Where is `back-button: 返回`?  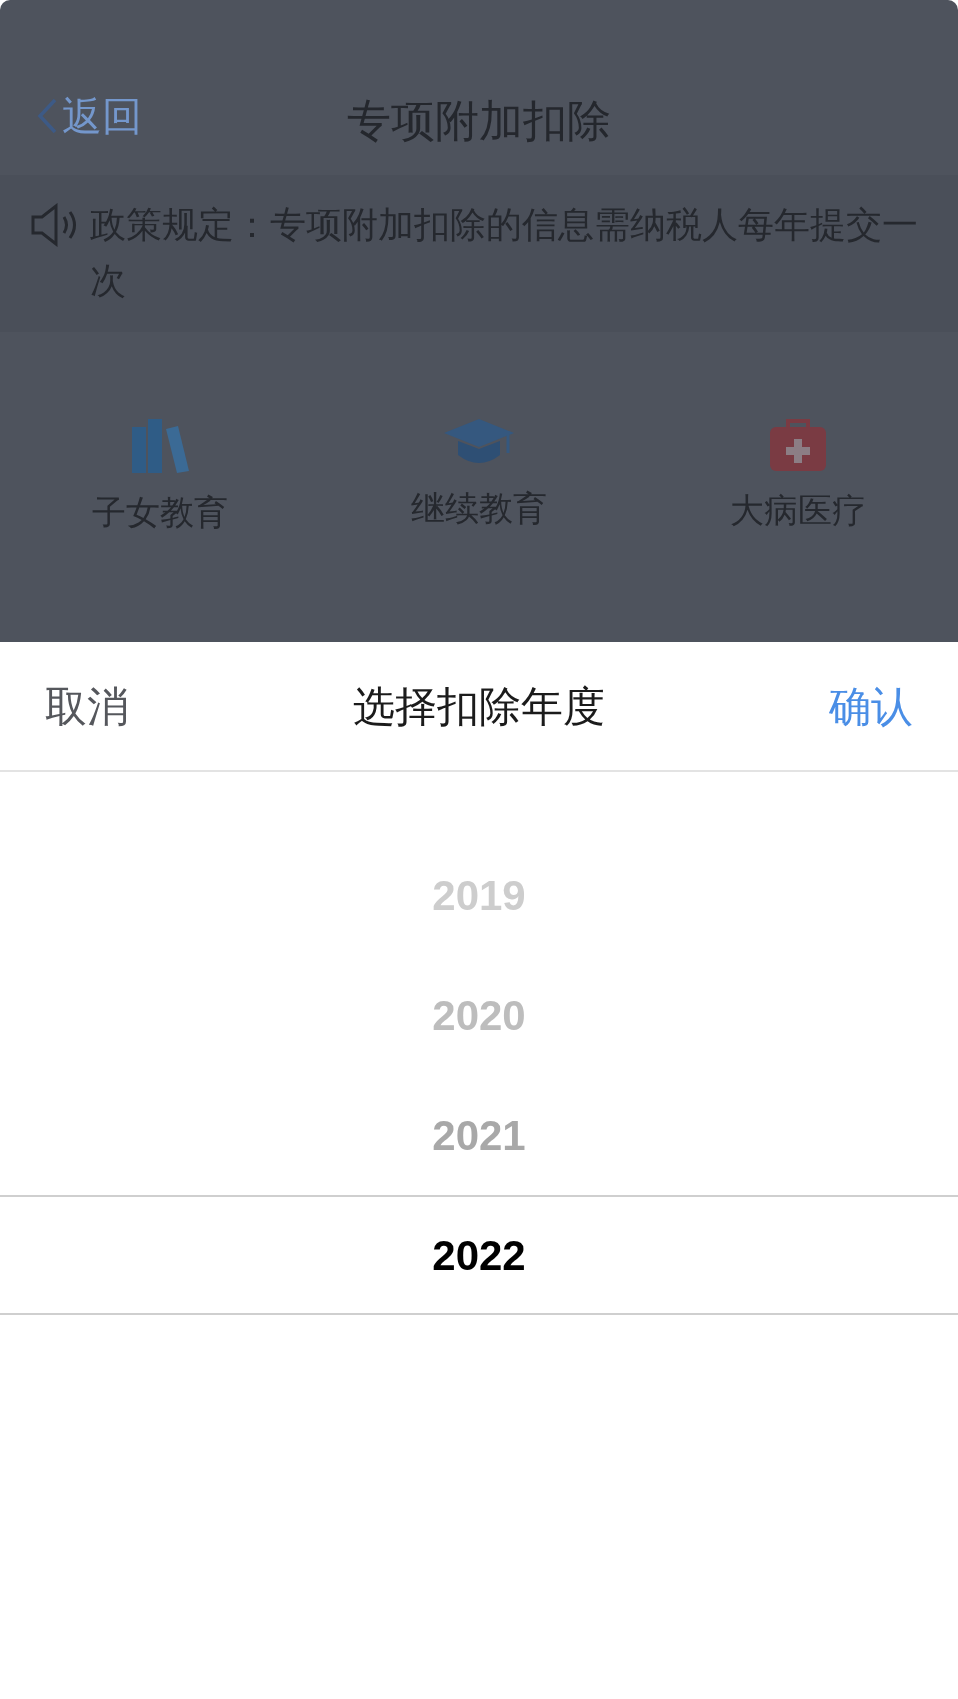 back-button: 返回 is located at coordinates (71, 115).